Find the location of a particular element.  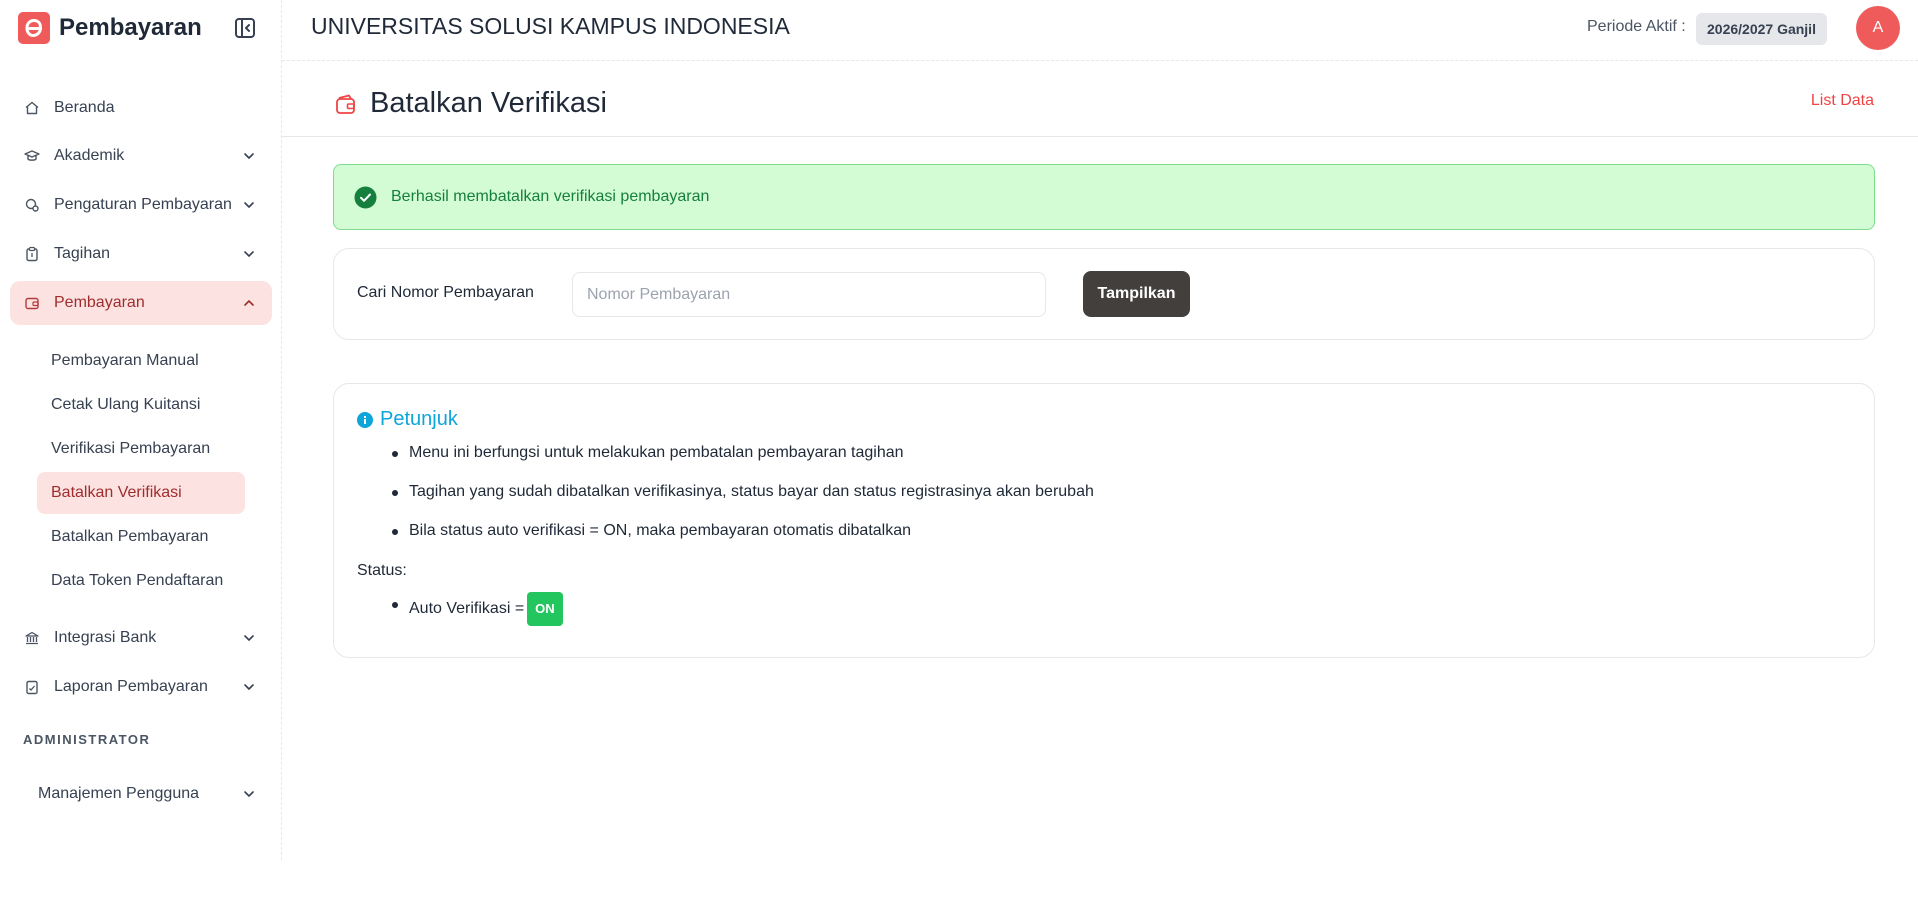

info-icon is located at coordinates (365, 419).